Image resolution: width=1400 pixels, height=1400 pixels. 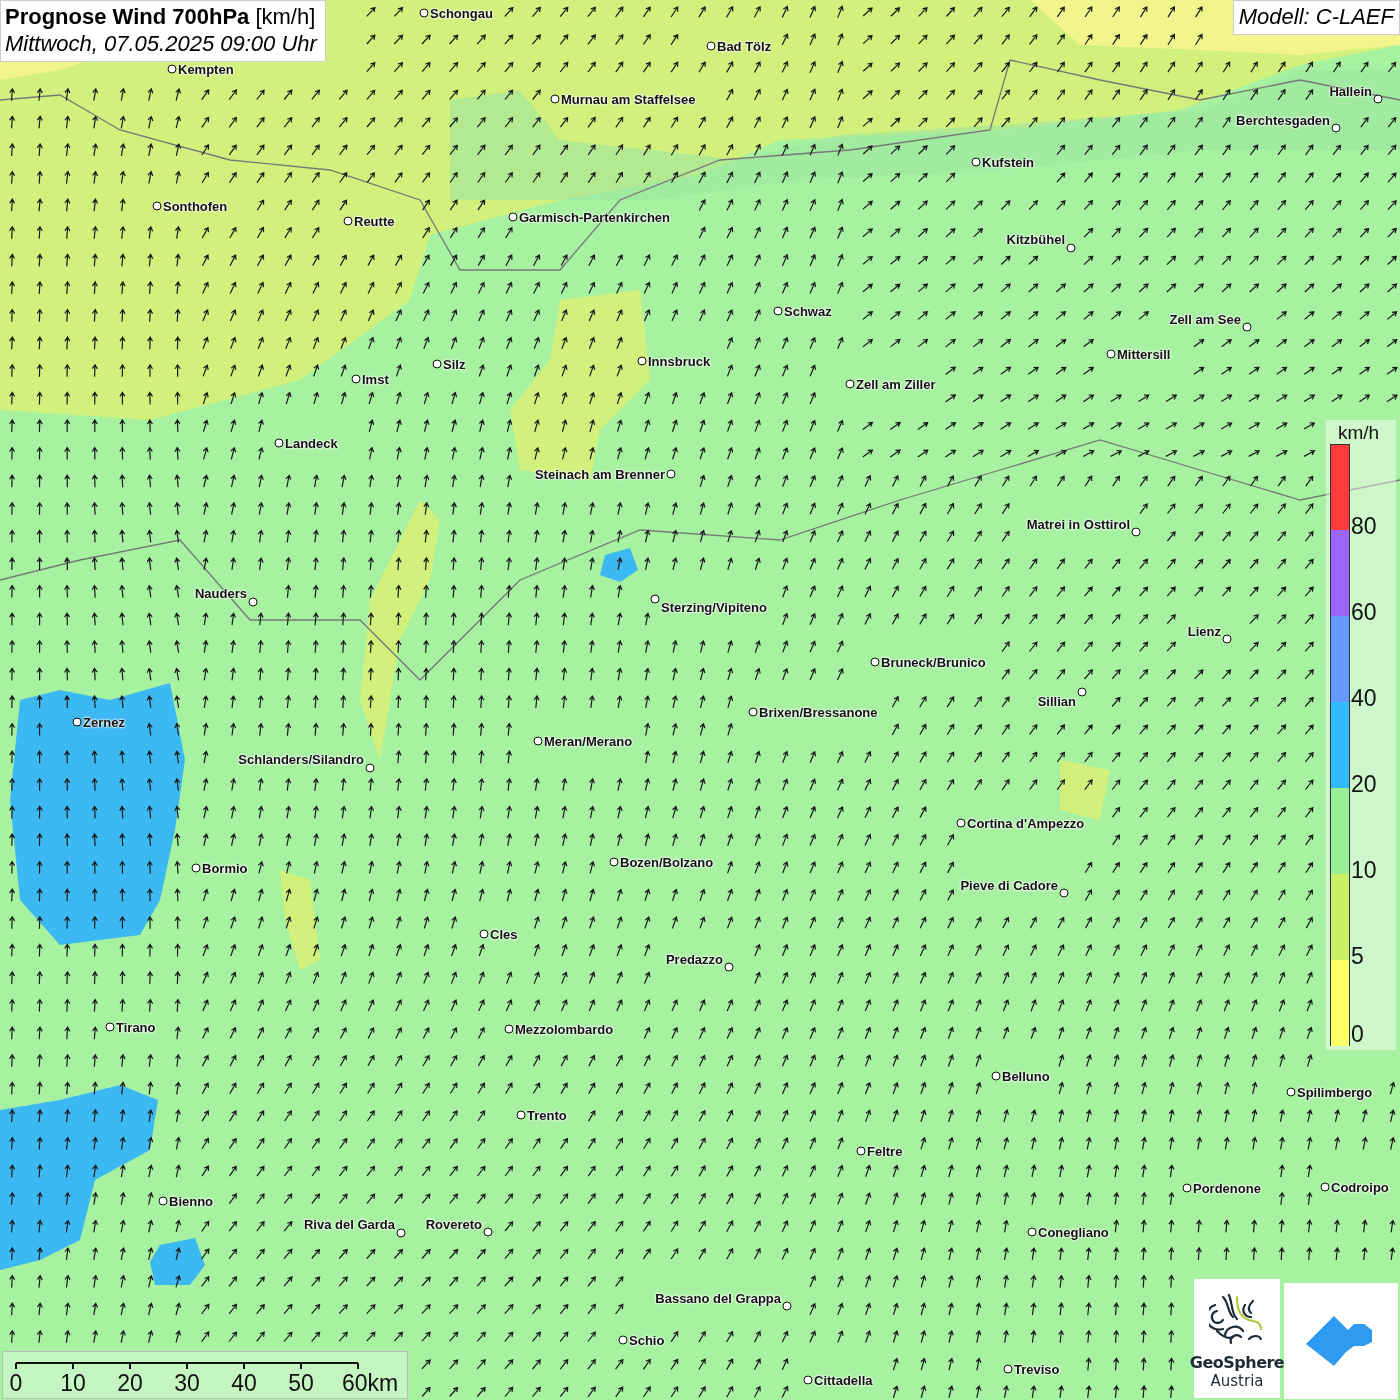 I want to click on city-label: Bormio, so click(x=225, y=868).